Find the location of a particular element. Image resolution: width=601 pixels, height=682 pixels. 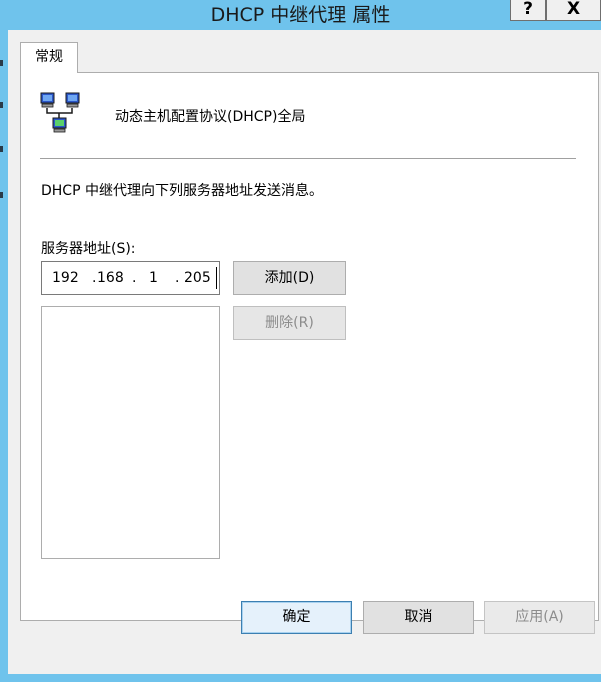

tab-general: 常规 is located at coordinates (49, 57).